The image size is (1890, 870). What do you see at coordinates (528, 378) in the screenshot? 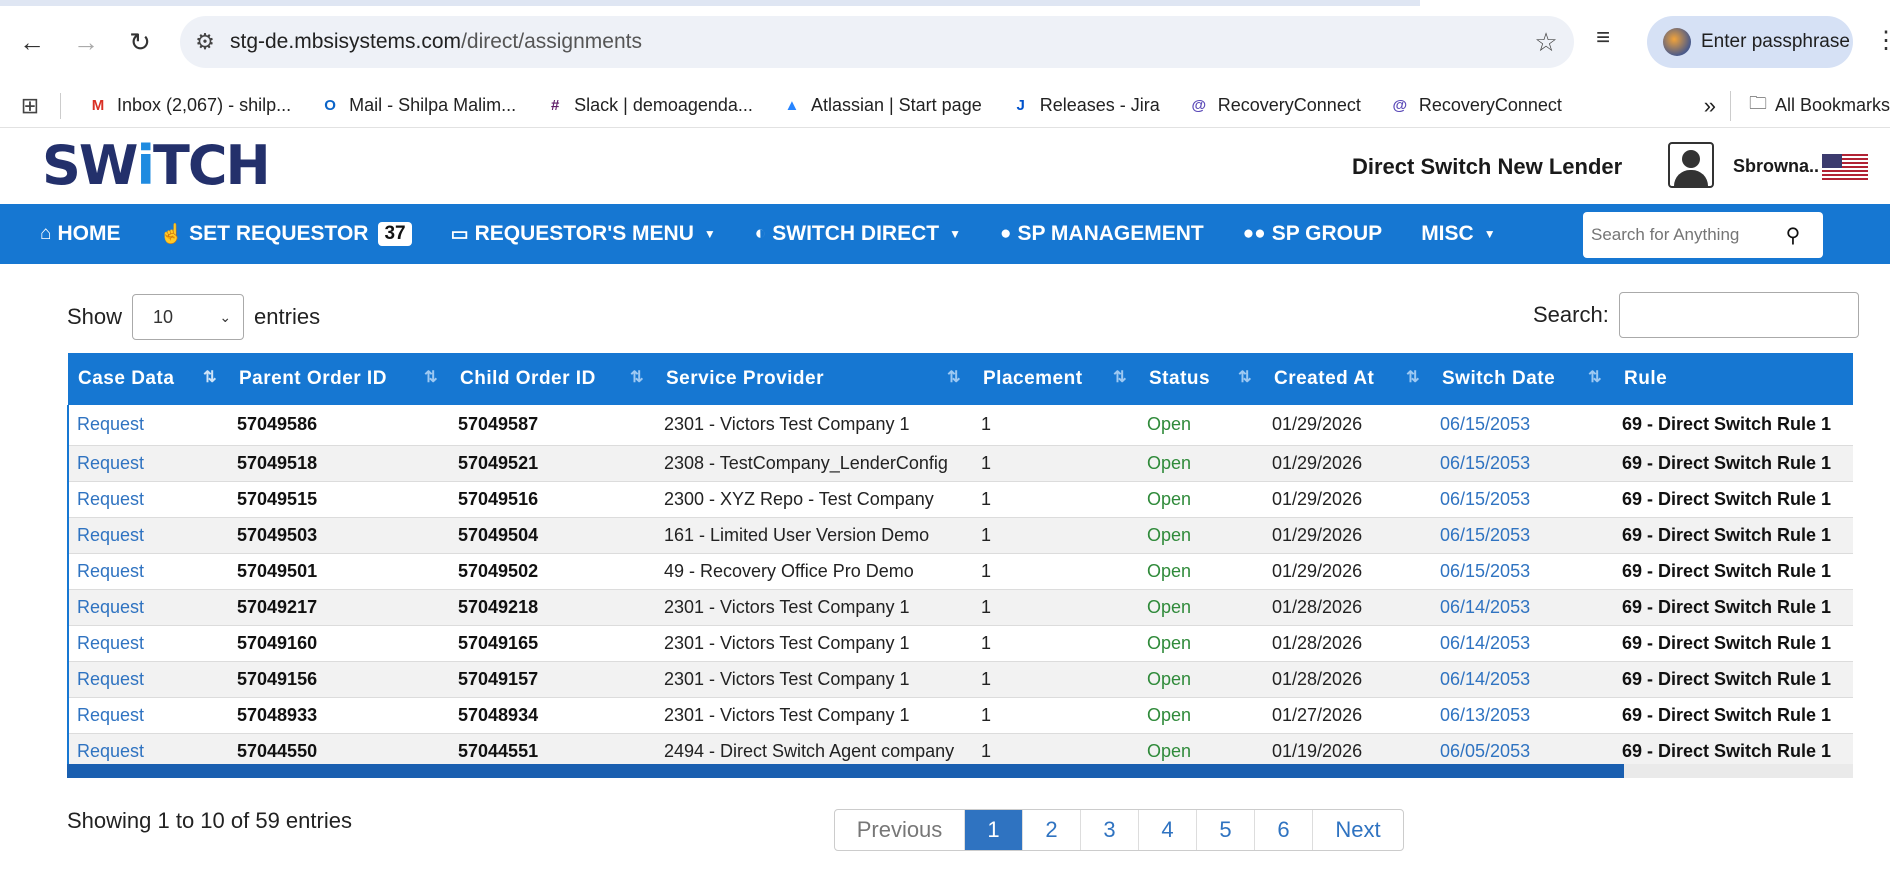
I see `column-header-label: Child Order ID` at bounding box center [528, 378].